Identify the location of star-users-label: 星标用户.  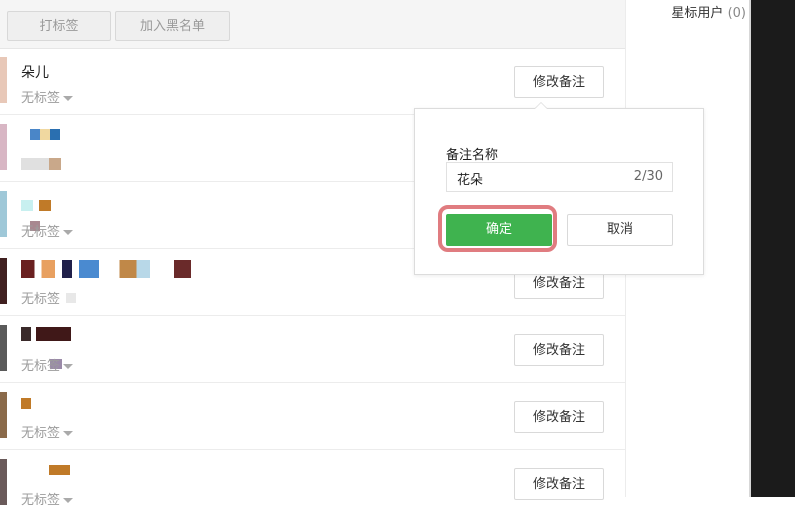
(697, 13).